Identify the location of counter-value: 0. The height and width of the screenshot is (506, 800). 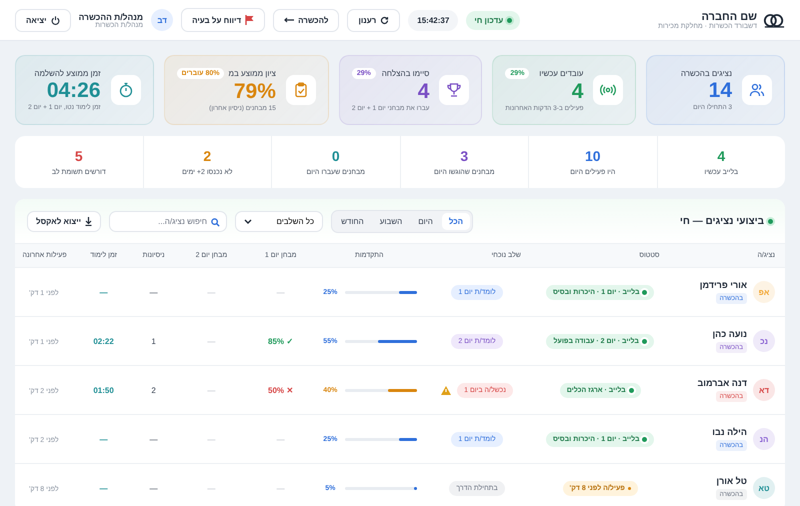
(336, 156).